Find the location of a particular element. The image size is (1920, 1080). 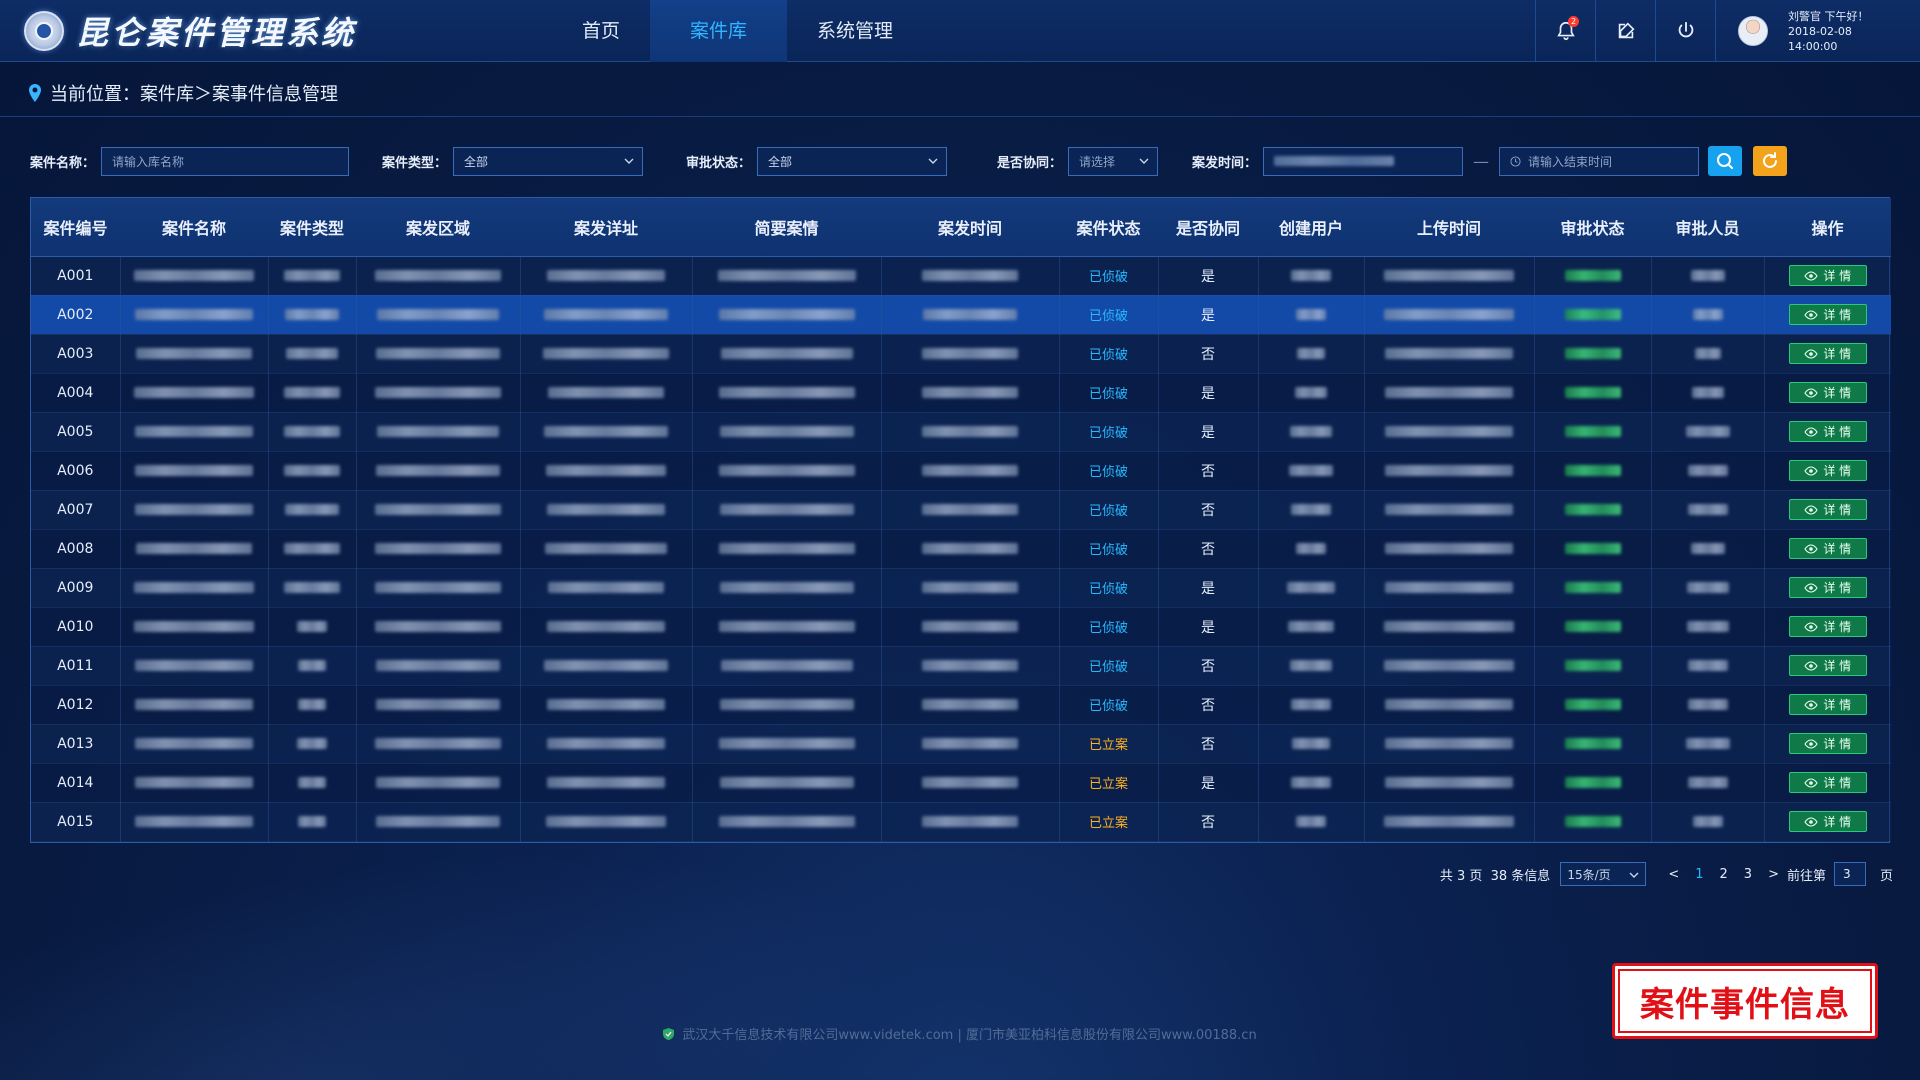

col-creator: 创建用户 is located at coordinates (1311, 227).